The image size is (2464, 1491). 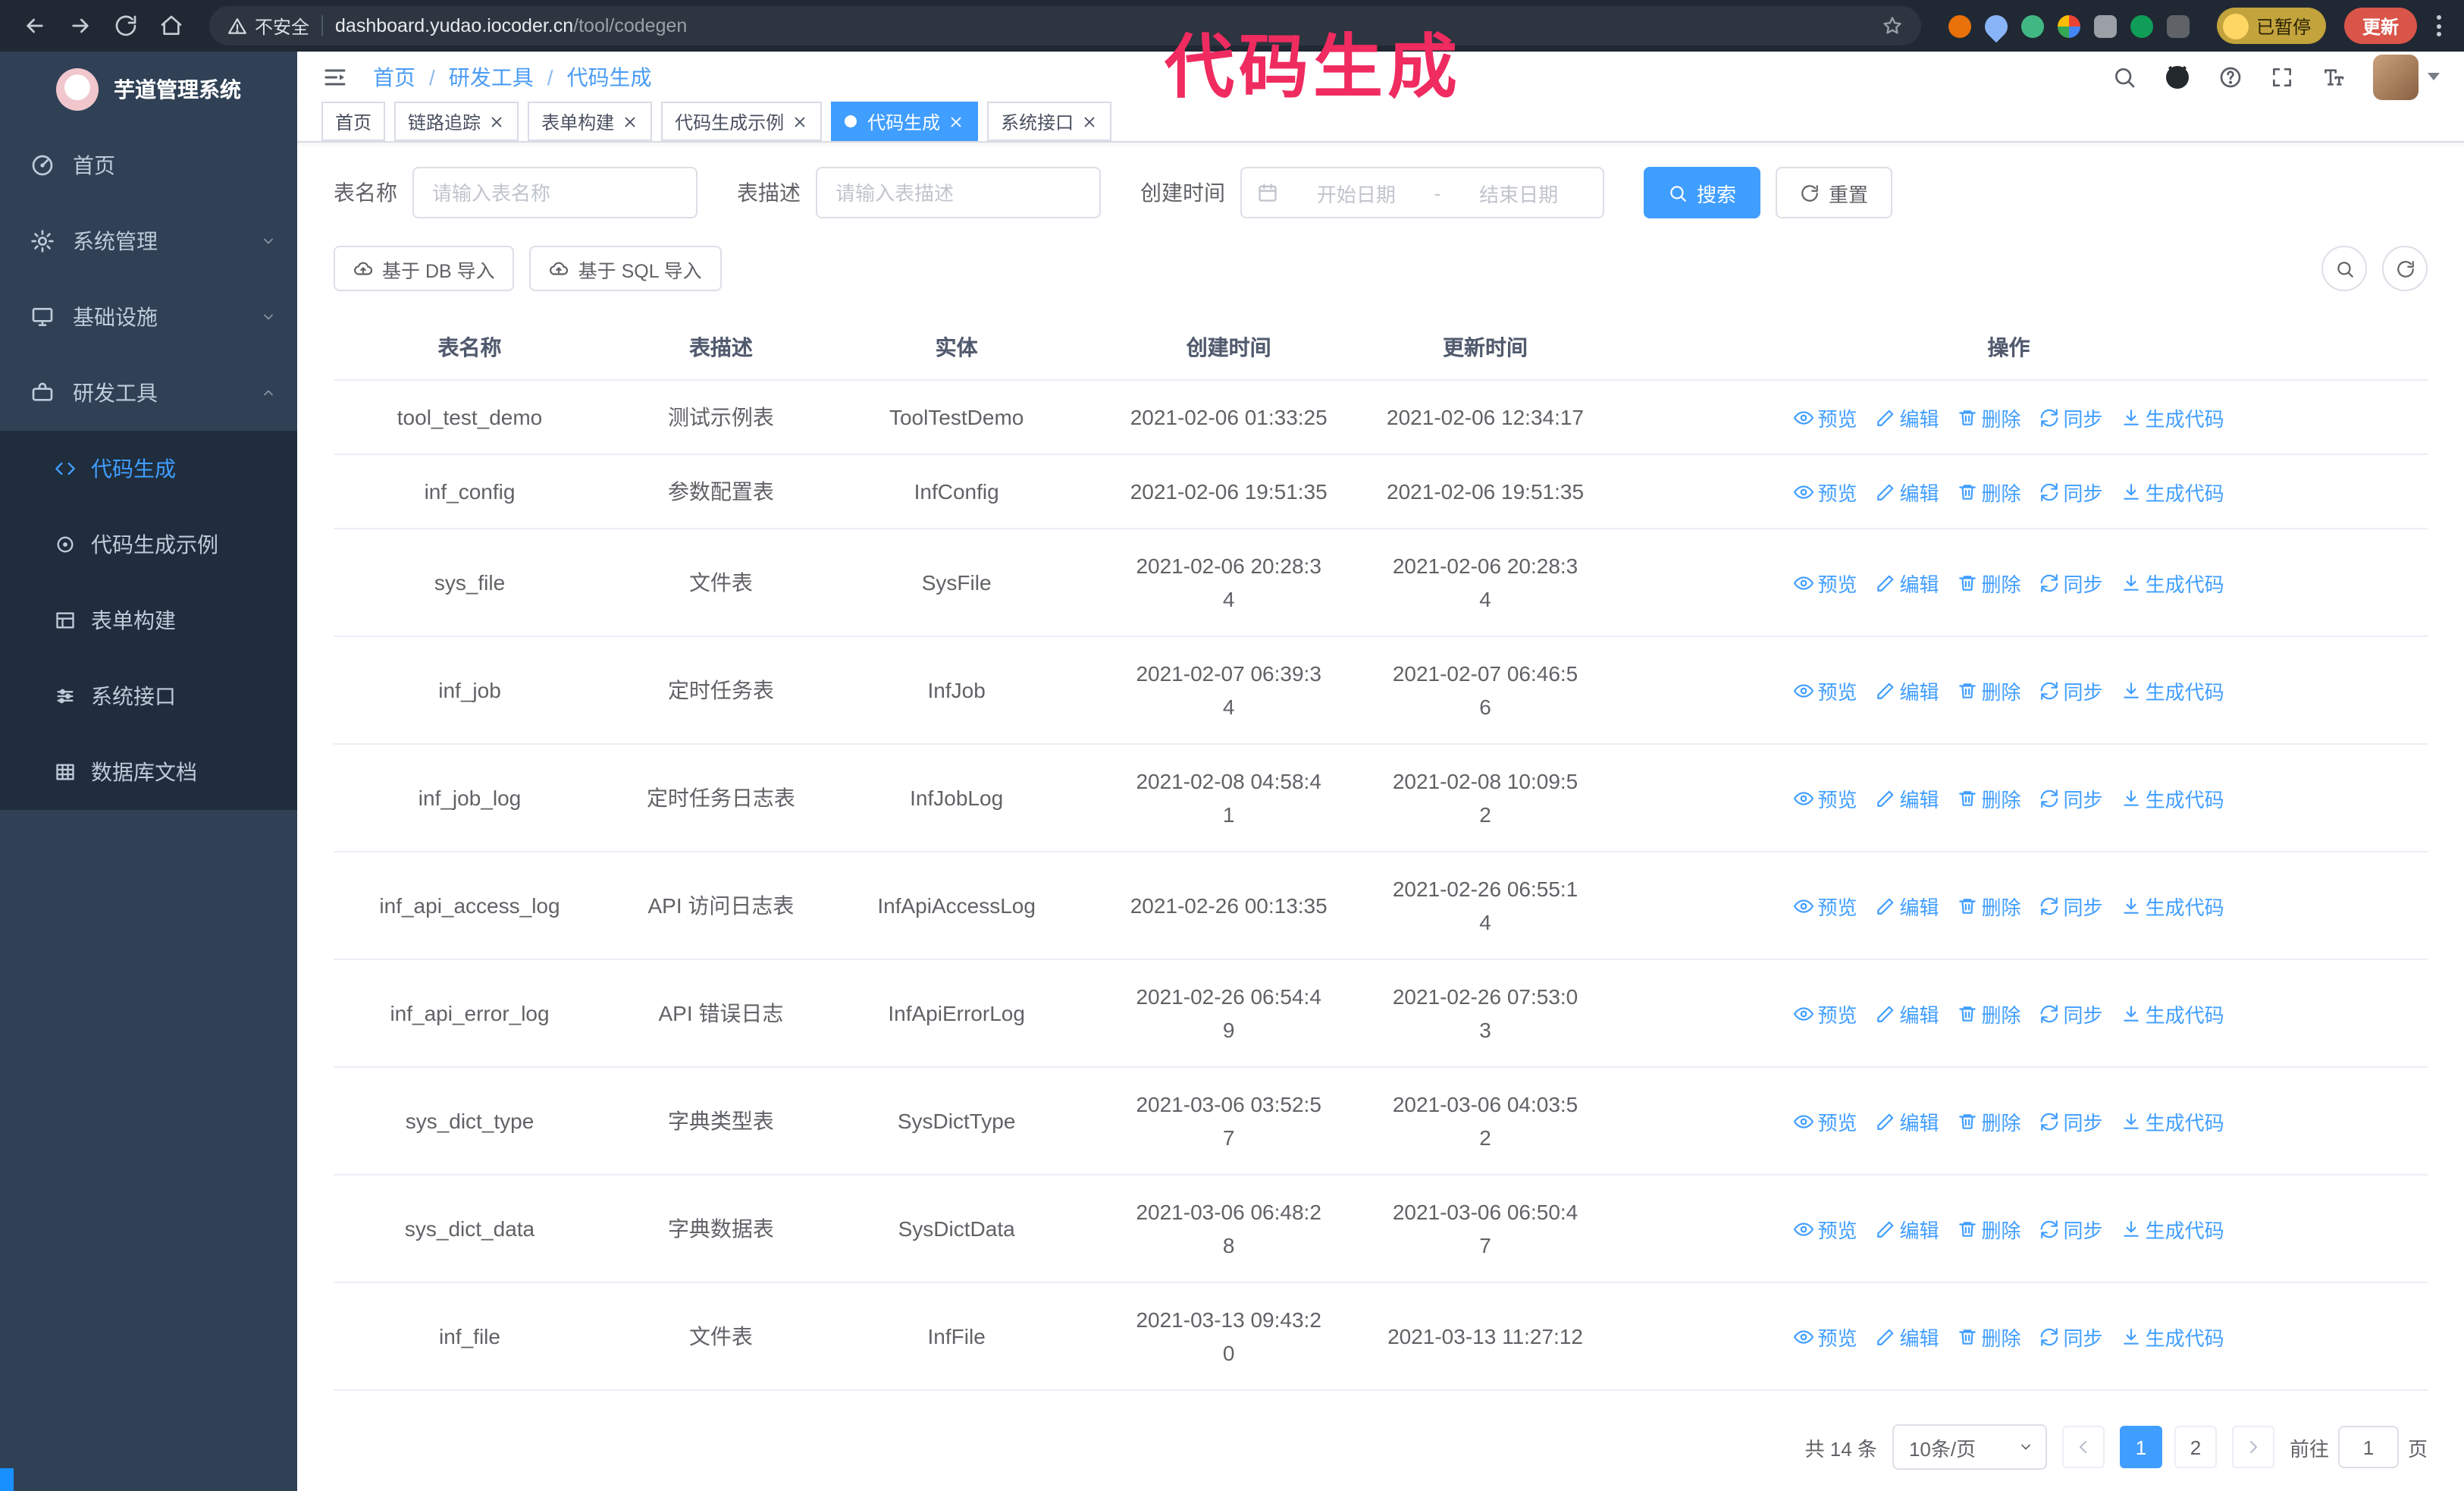 I want to click on sidebar-item-code-generation: 代码生成, so click(x=148, y=469).